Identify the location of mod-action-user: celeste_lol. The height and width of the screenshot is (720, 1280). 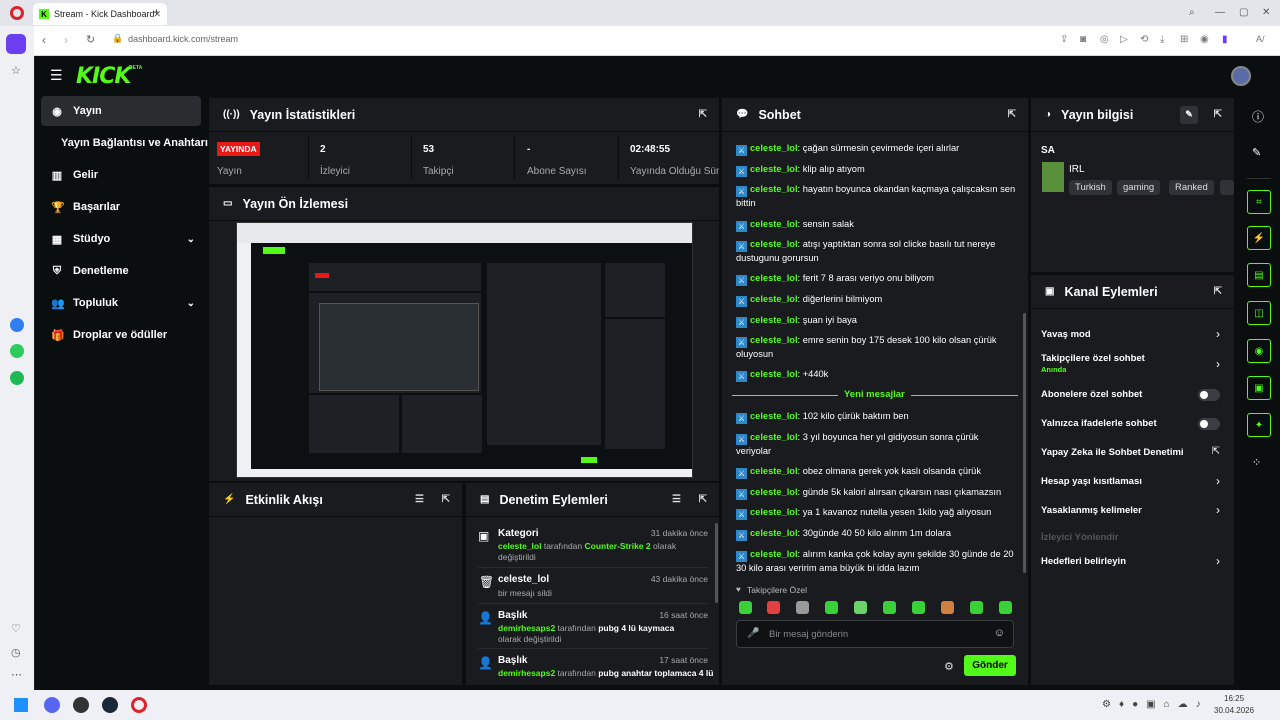
(519, 546).